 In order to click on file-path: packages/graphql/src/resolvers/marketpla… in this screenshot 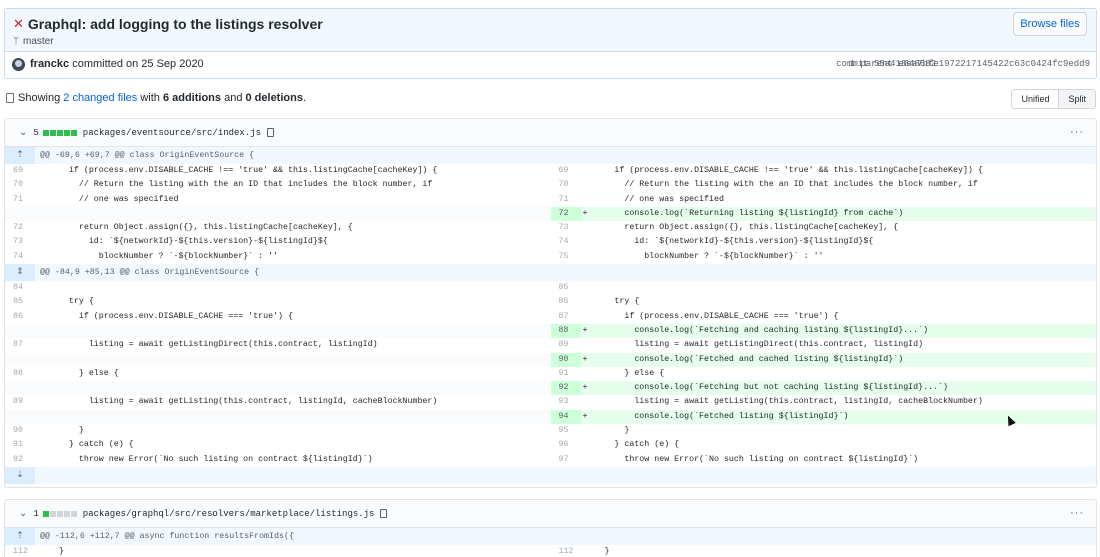, I will do `click(229, 514)`.